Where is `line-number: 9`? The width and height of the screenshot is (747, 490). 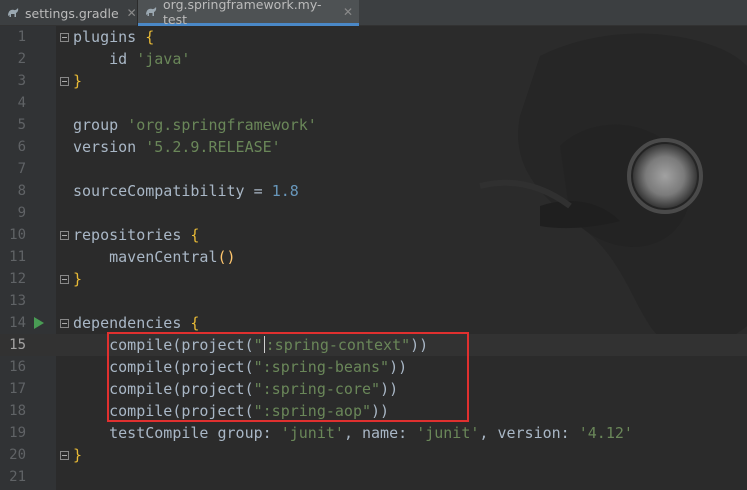
line-number: 9 is located at coordinates (21, 213).